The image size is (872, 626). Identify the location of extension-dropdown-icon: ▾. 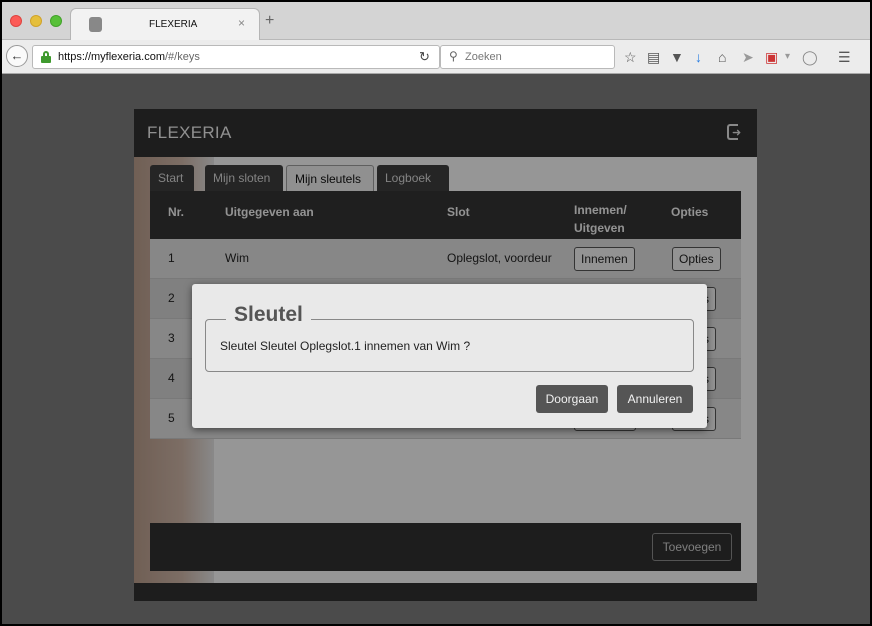
(787, 57).